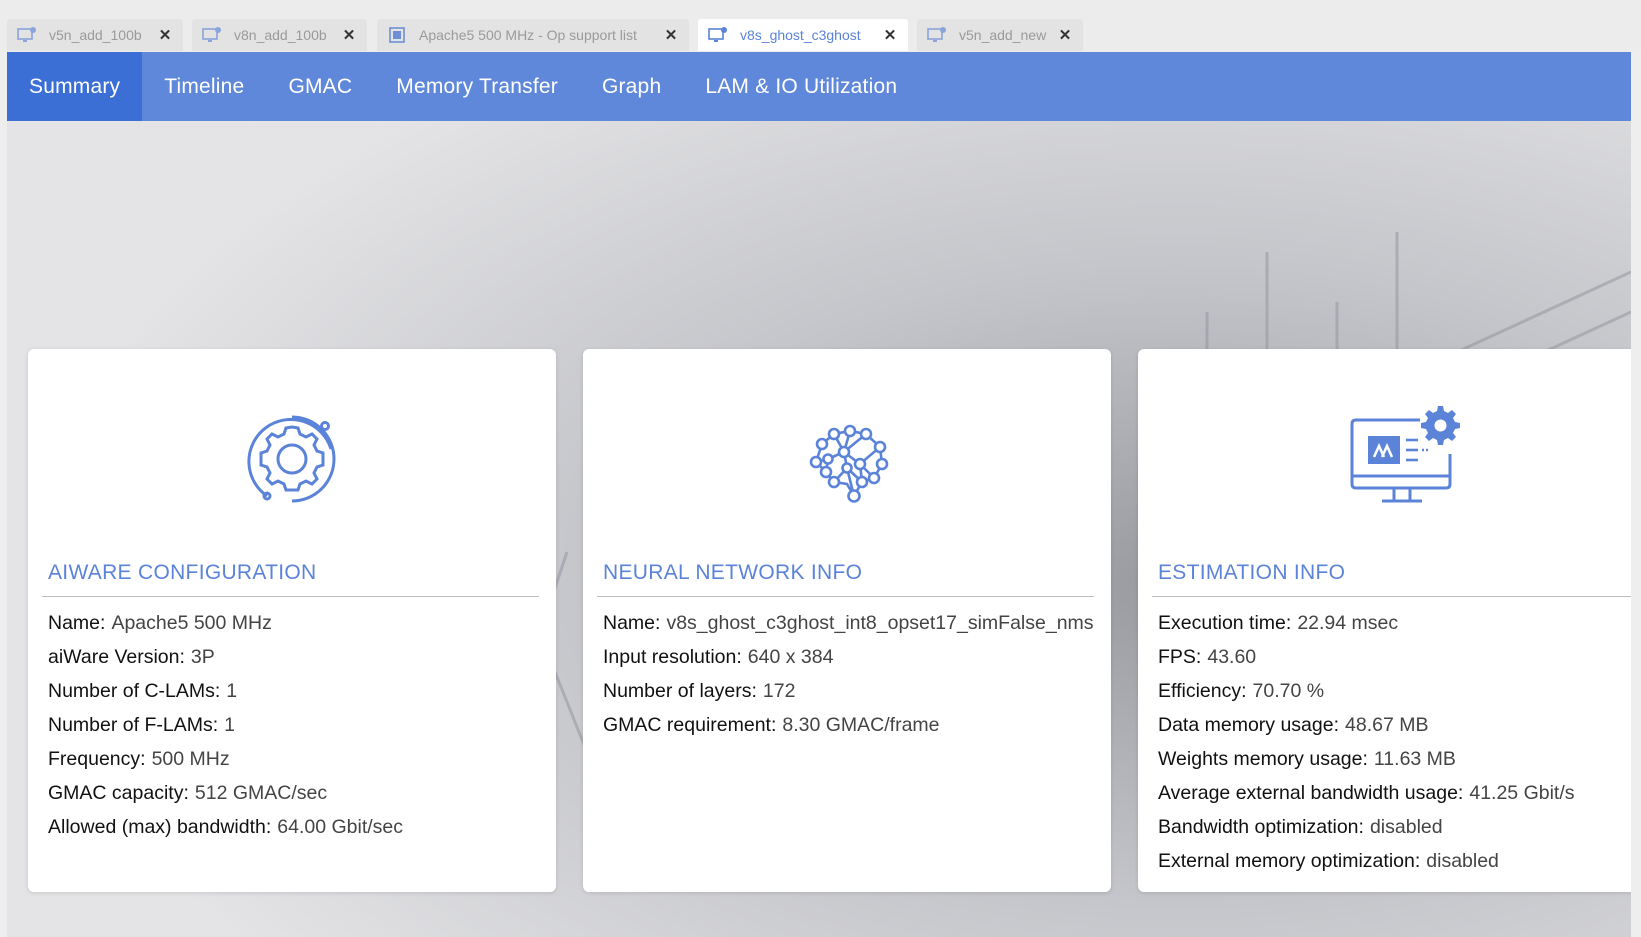  I want to click on tab-label: v8s_ghost_c3ghost, so click(800, 35).